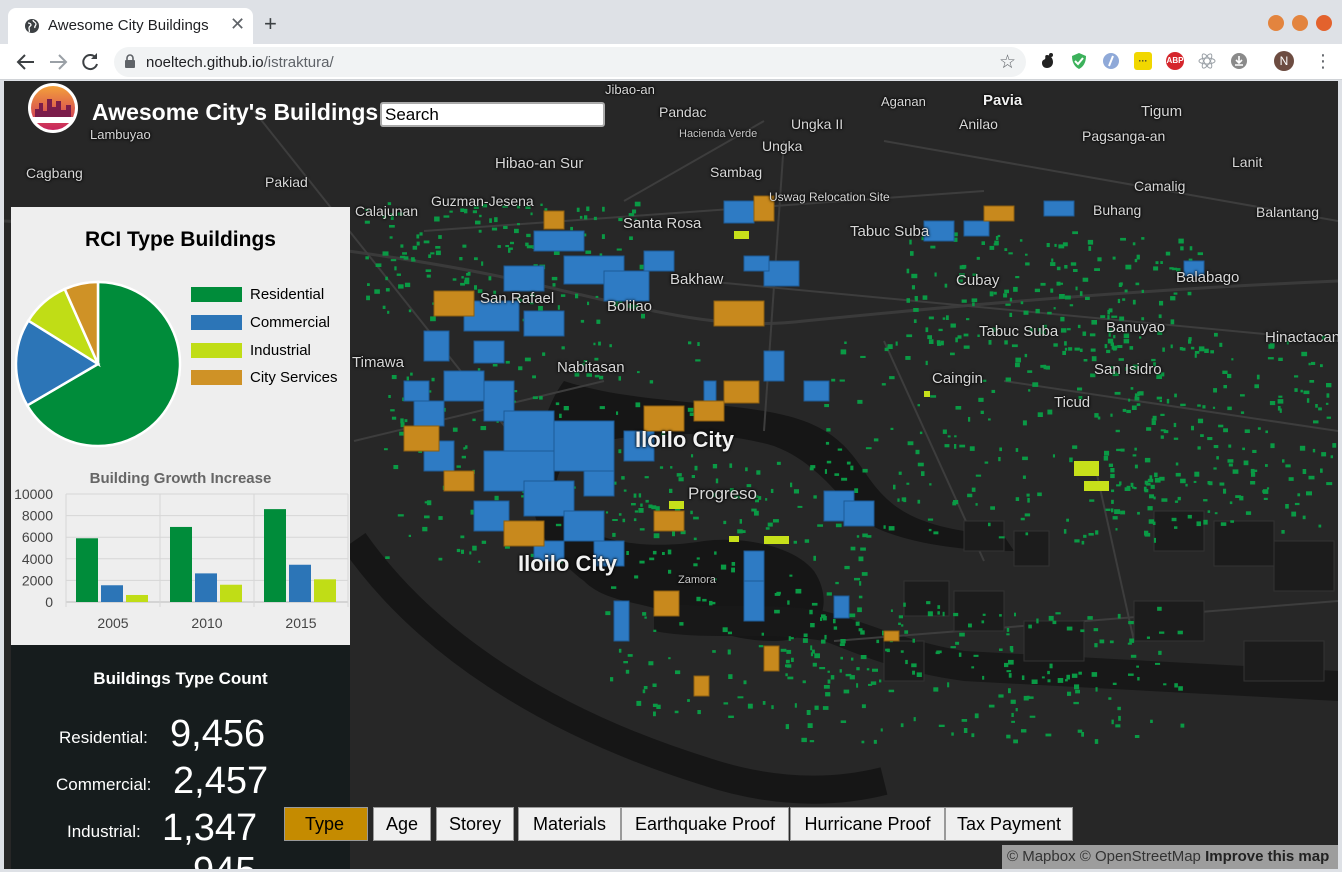 The width and height of the screenshot is (1342, 872). What do you see at coordinates (1175, 61) in the screenshot?
I see `abp-icon: ABP` at bounding box center [1175, 61].